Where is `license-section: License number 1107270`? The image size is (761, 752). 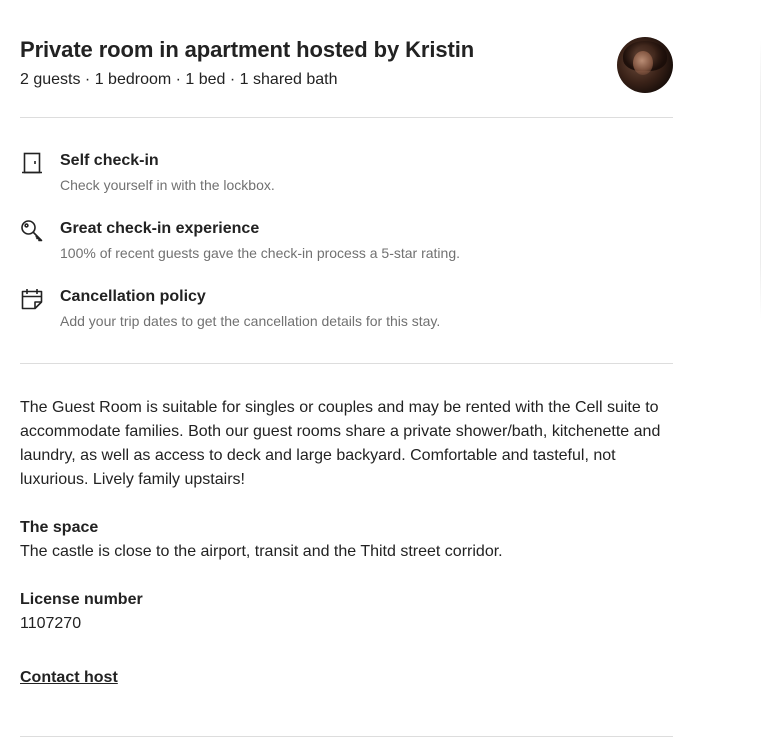
license-section: License number 1107270 is located at coordinates (346, 612).